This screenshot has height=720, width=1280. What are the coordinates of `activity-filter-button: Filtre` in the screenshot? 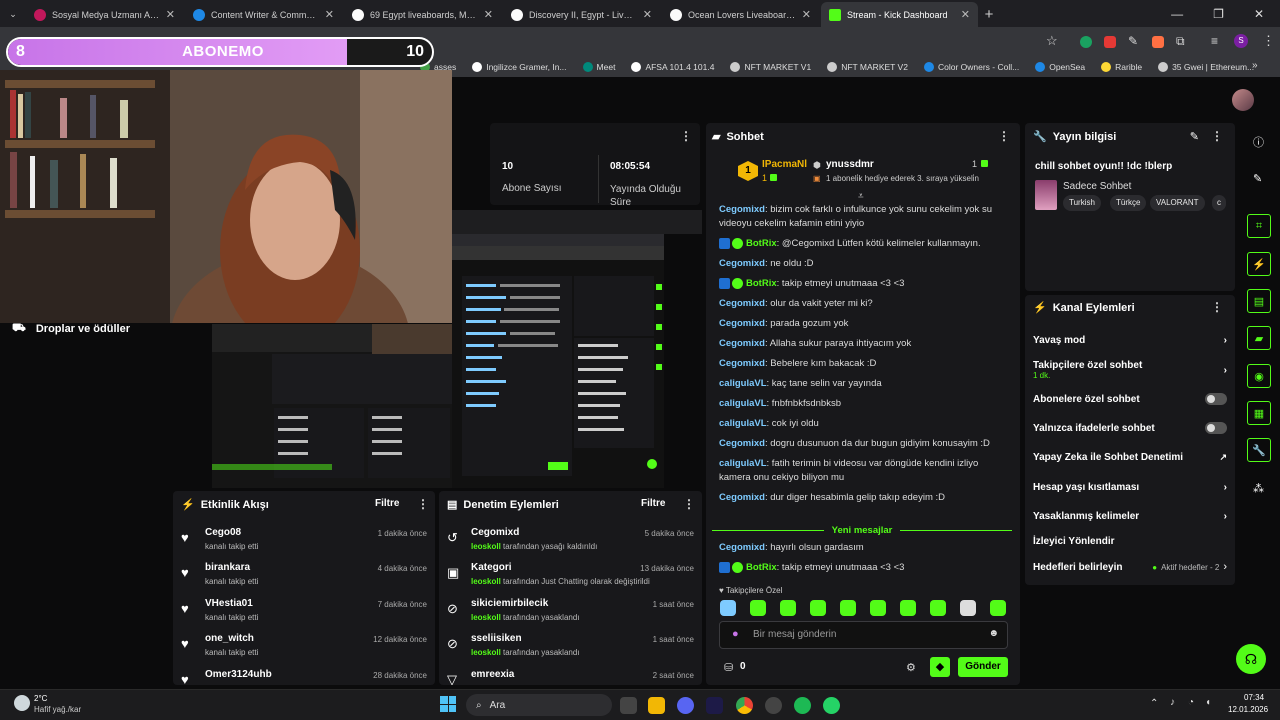 It's located at (387, 503).